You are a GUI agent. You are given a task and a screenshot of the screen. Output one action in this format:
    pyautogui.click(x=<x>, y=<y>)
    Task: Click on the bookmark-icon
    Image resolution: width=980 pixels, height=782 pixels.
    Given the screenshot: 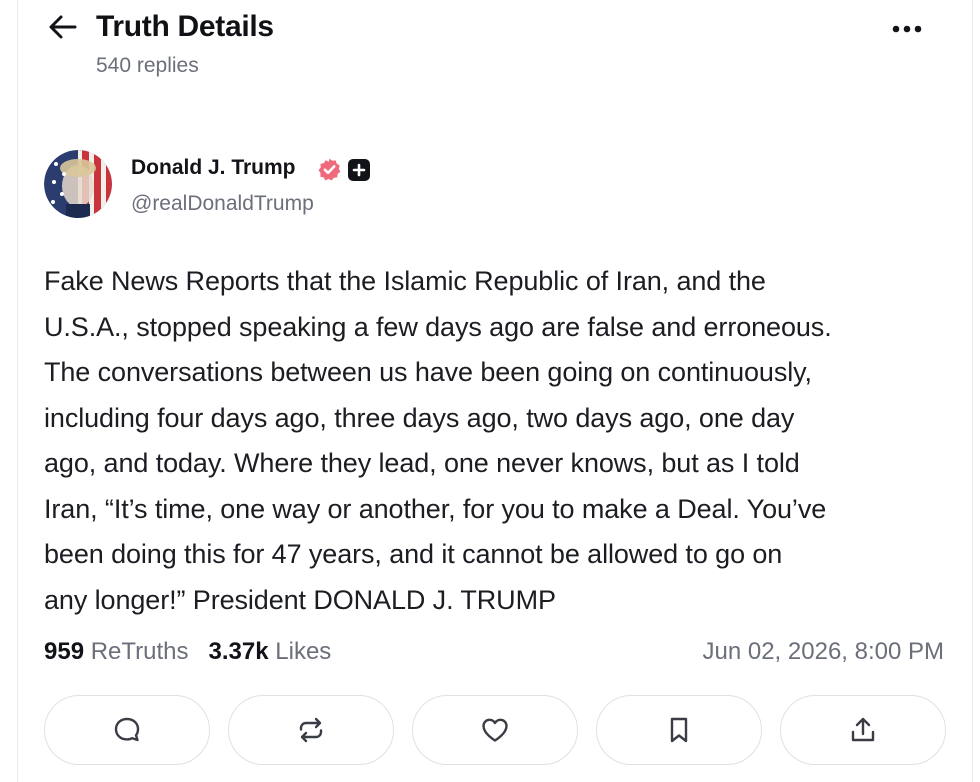 What is the action you would take?
    pyautogui.click(x=679, y=730)
    